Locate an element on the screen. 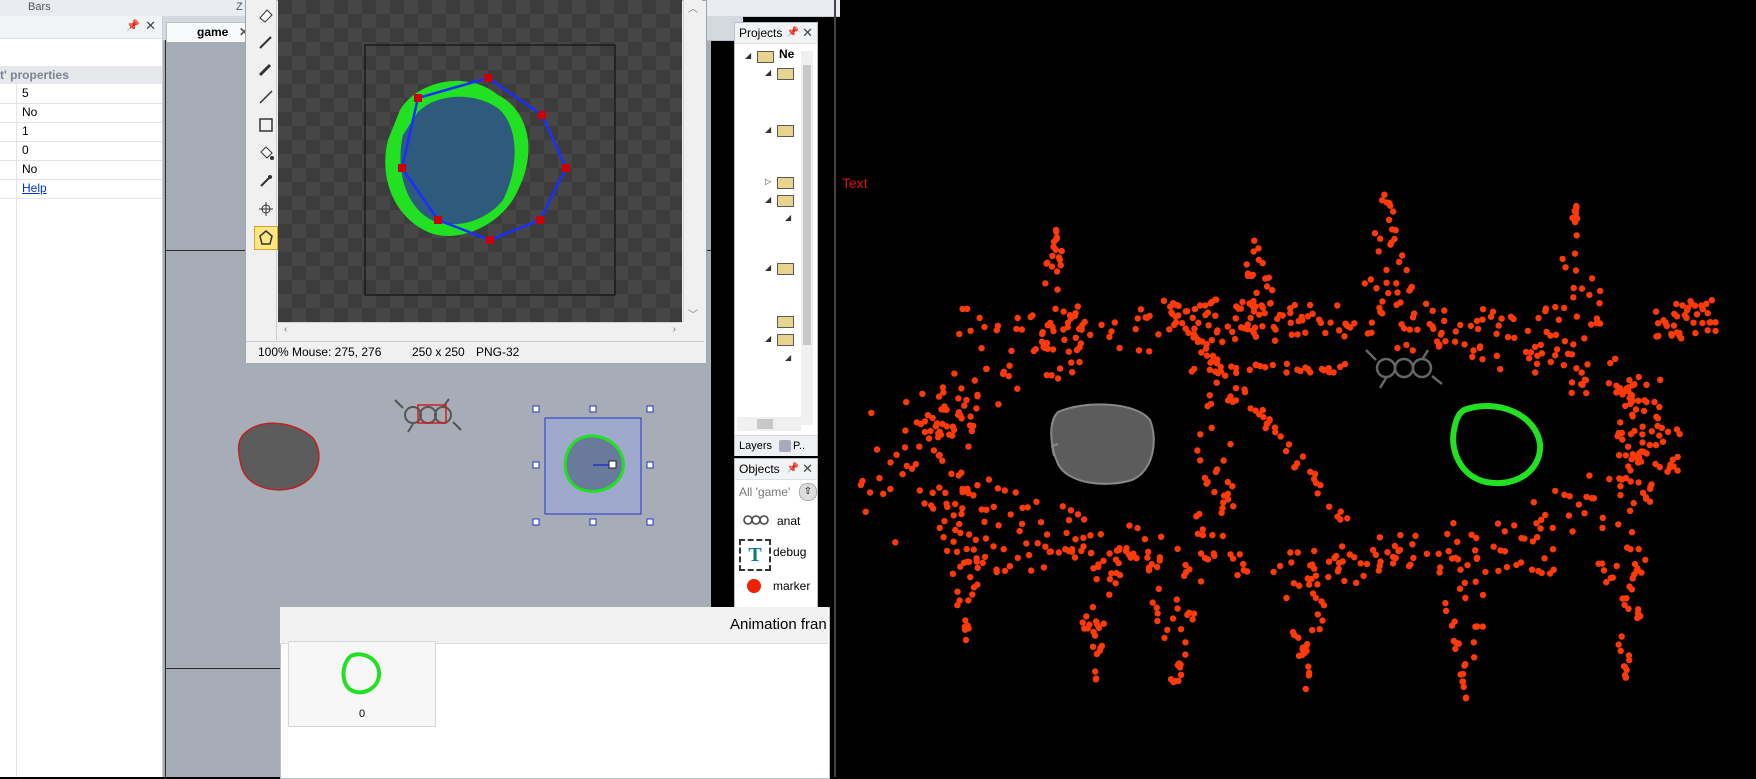 This screenshot has width=1756, height=779. chevron-right-icon: › is located at coordinates (674, 329).